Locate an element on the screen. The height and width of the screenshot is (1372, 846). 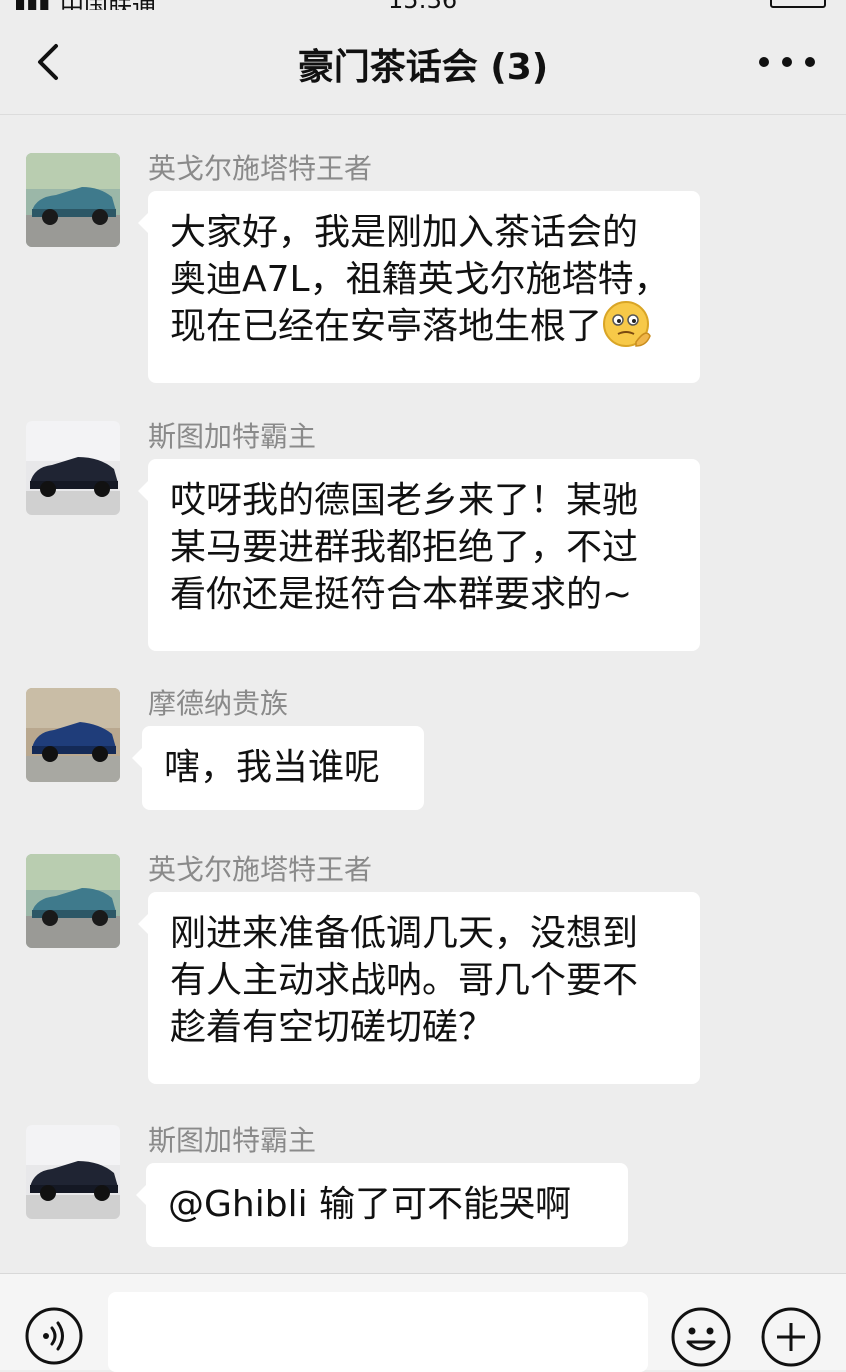
message-line-wrap: 现在已经在安亭落地生根了 is located at coordinates (424, 325).